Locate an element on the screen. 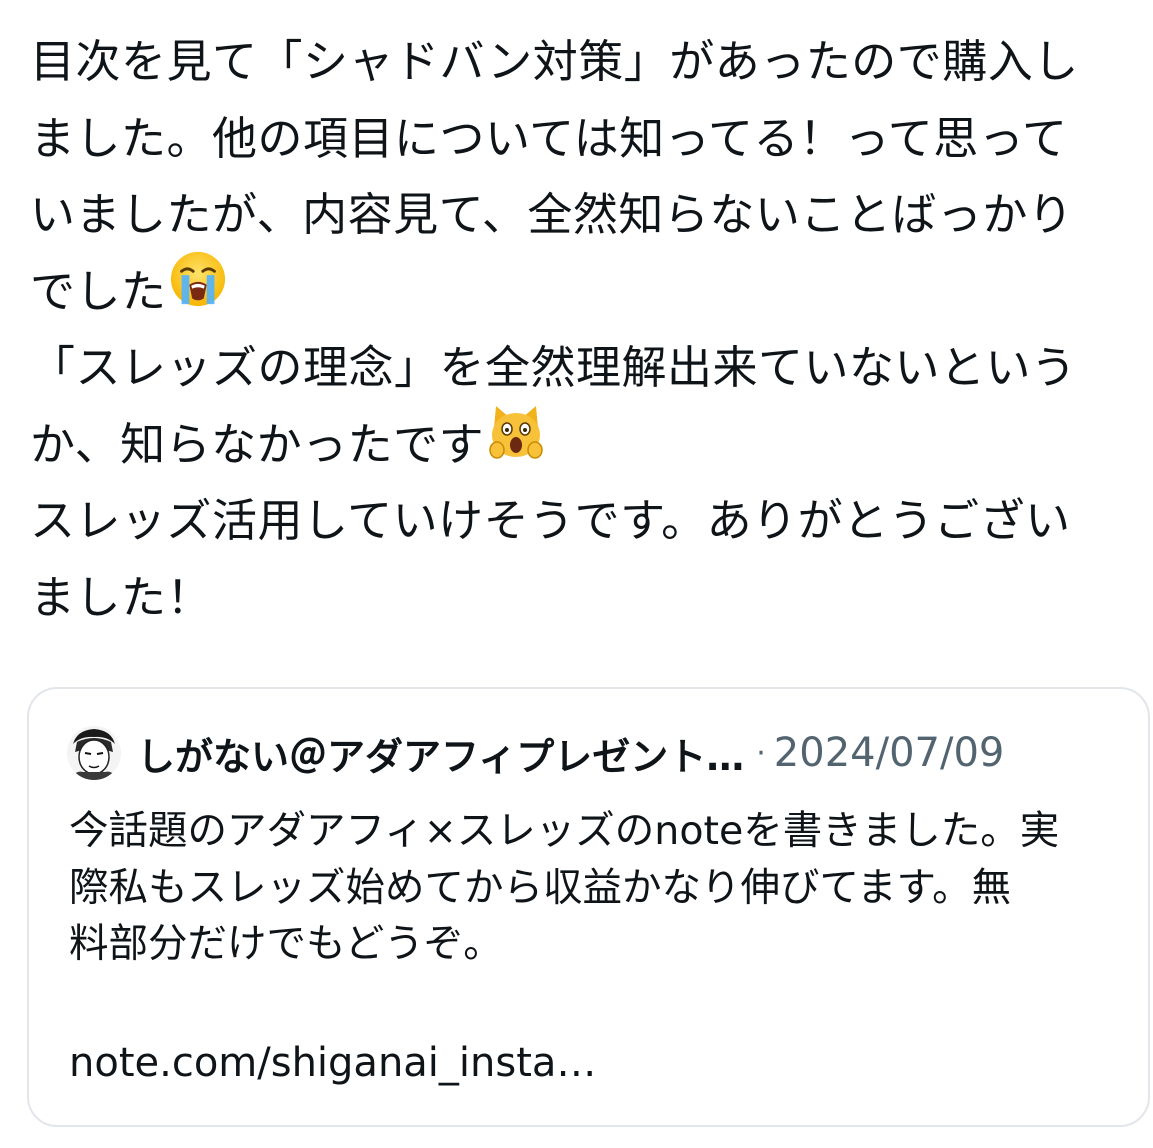 The image size is (1153, 1148). post-line: いましたが、内容見て、全然知らないことばっかり is located at coordinates (552, 214).